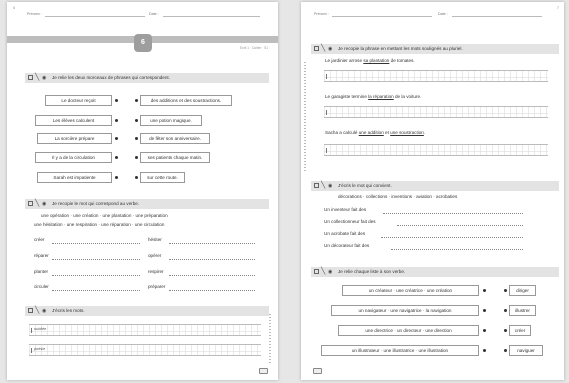  What do you see at coordinates (372, 271) in the screenshot?
I see `exercise-instruction: Je relie chaque liste à son verbe.` at bounding box center [372, 271].